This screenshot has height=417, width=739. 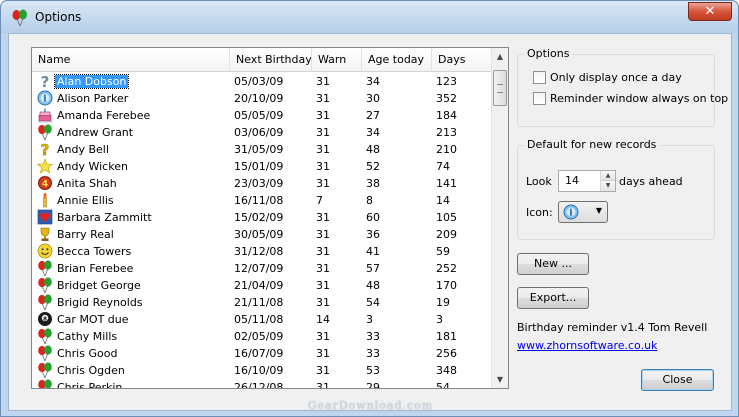 I want to click on cell-name: 4 Anita Shah, so click(x=132, y=183).